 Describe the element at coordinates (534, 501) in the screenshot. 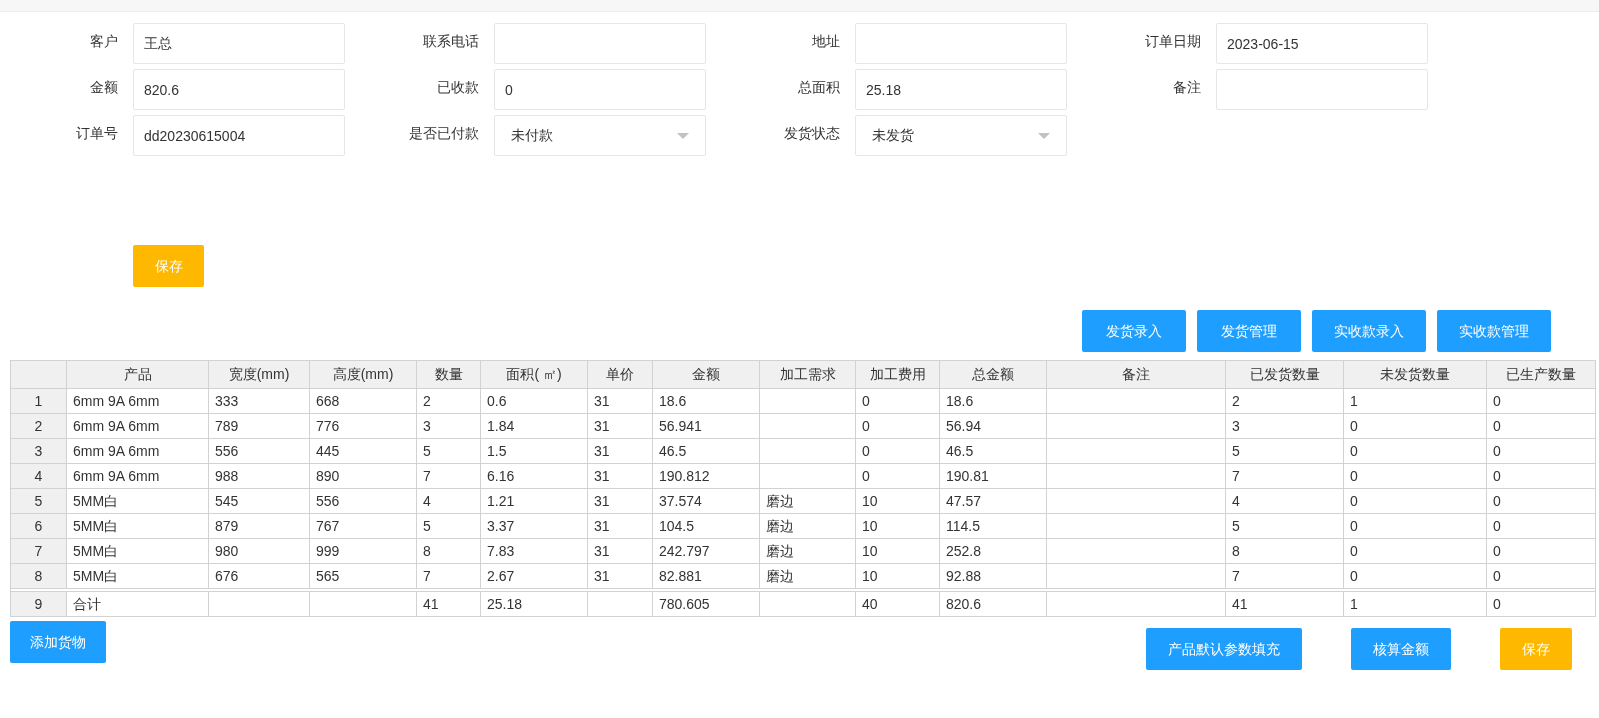

I see `table-cell: 1.21` at that location.